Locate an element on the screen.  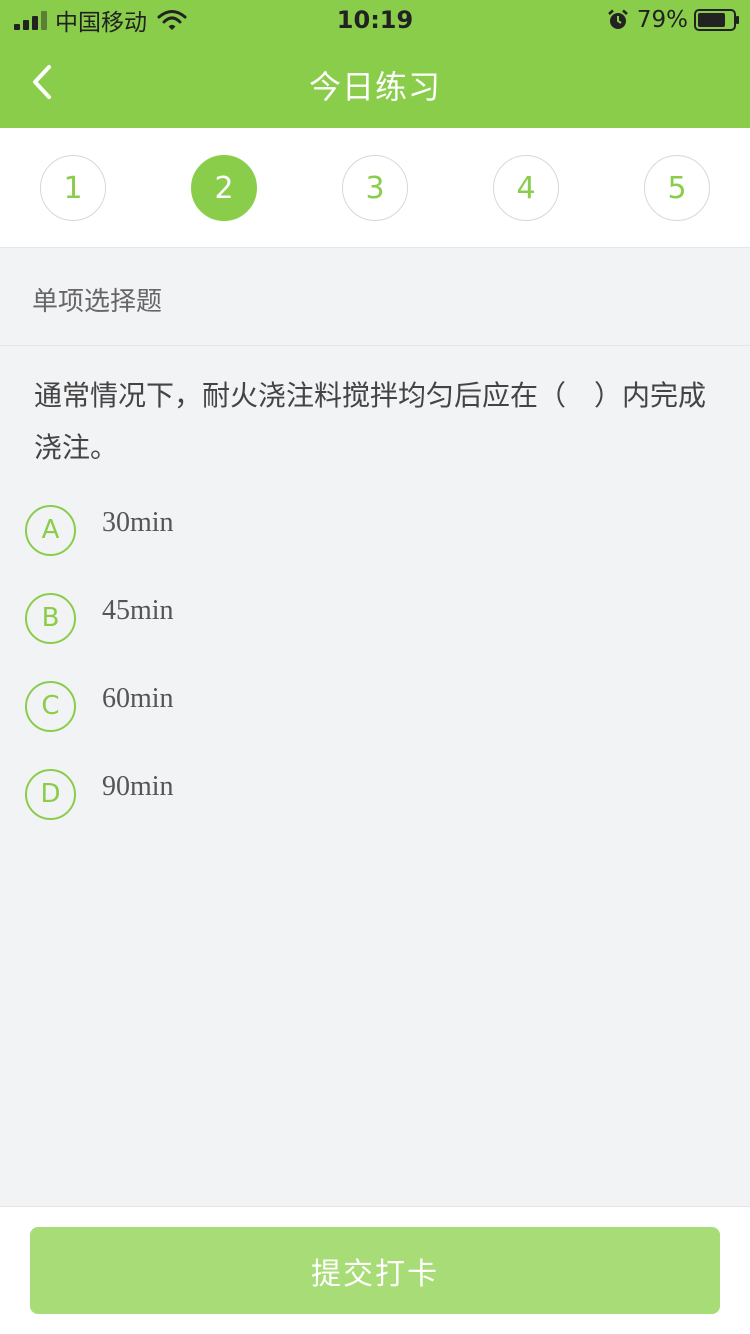
alarm-icon is located at coordinates (618, 19).